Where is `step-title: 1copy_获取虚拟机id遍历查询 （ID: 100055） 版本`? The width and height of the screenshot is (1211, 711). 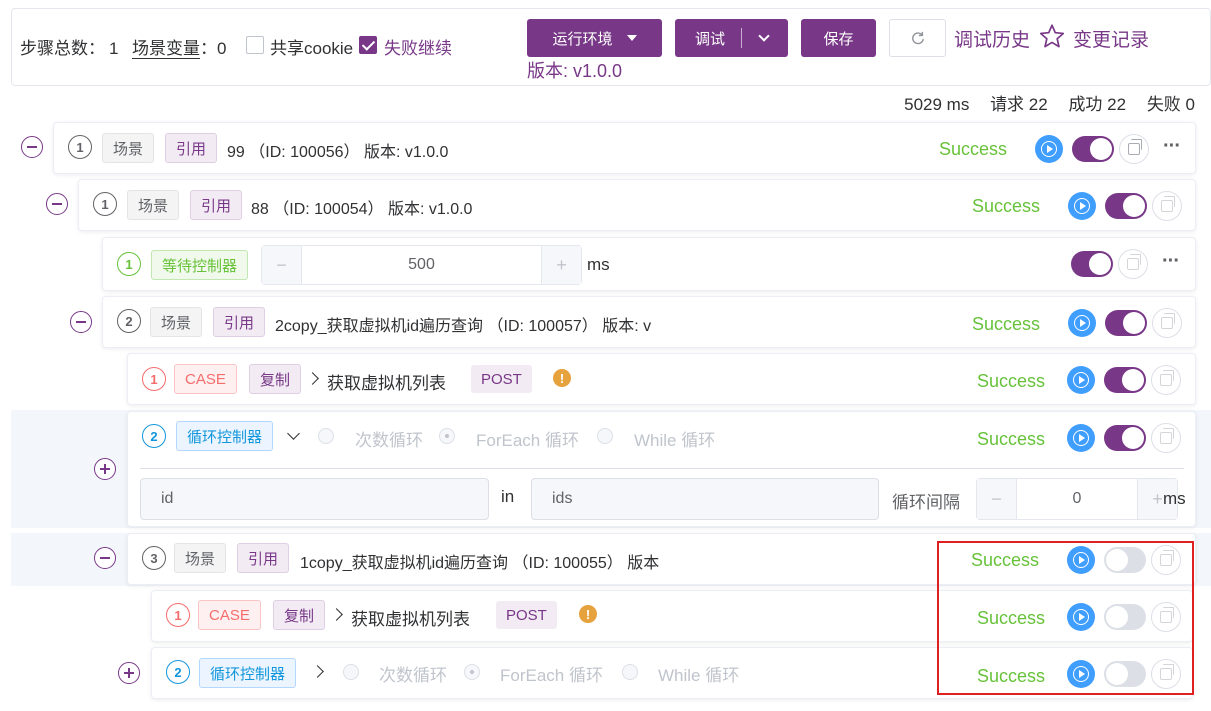 step-title: 1copy_获取虚拟机id遍历查询 （ID: 100055） 版本 is located at coordinates (480, 563).